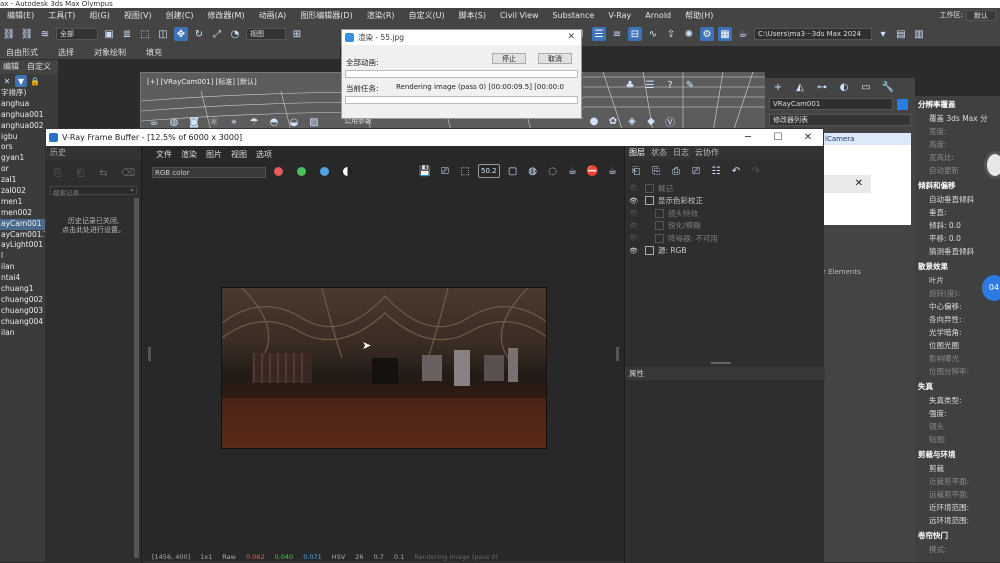 This screenshot has height=563, width=1000. I want to click on menu-item: 动画(A), so click(273, 15).